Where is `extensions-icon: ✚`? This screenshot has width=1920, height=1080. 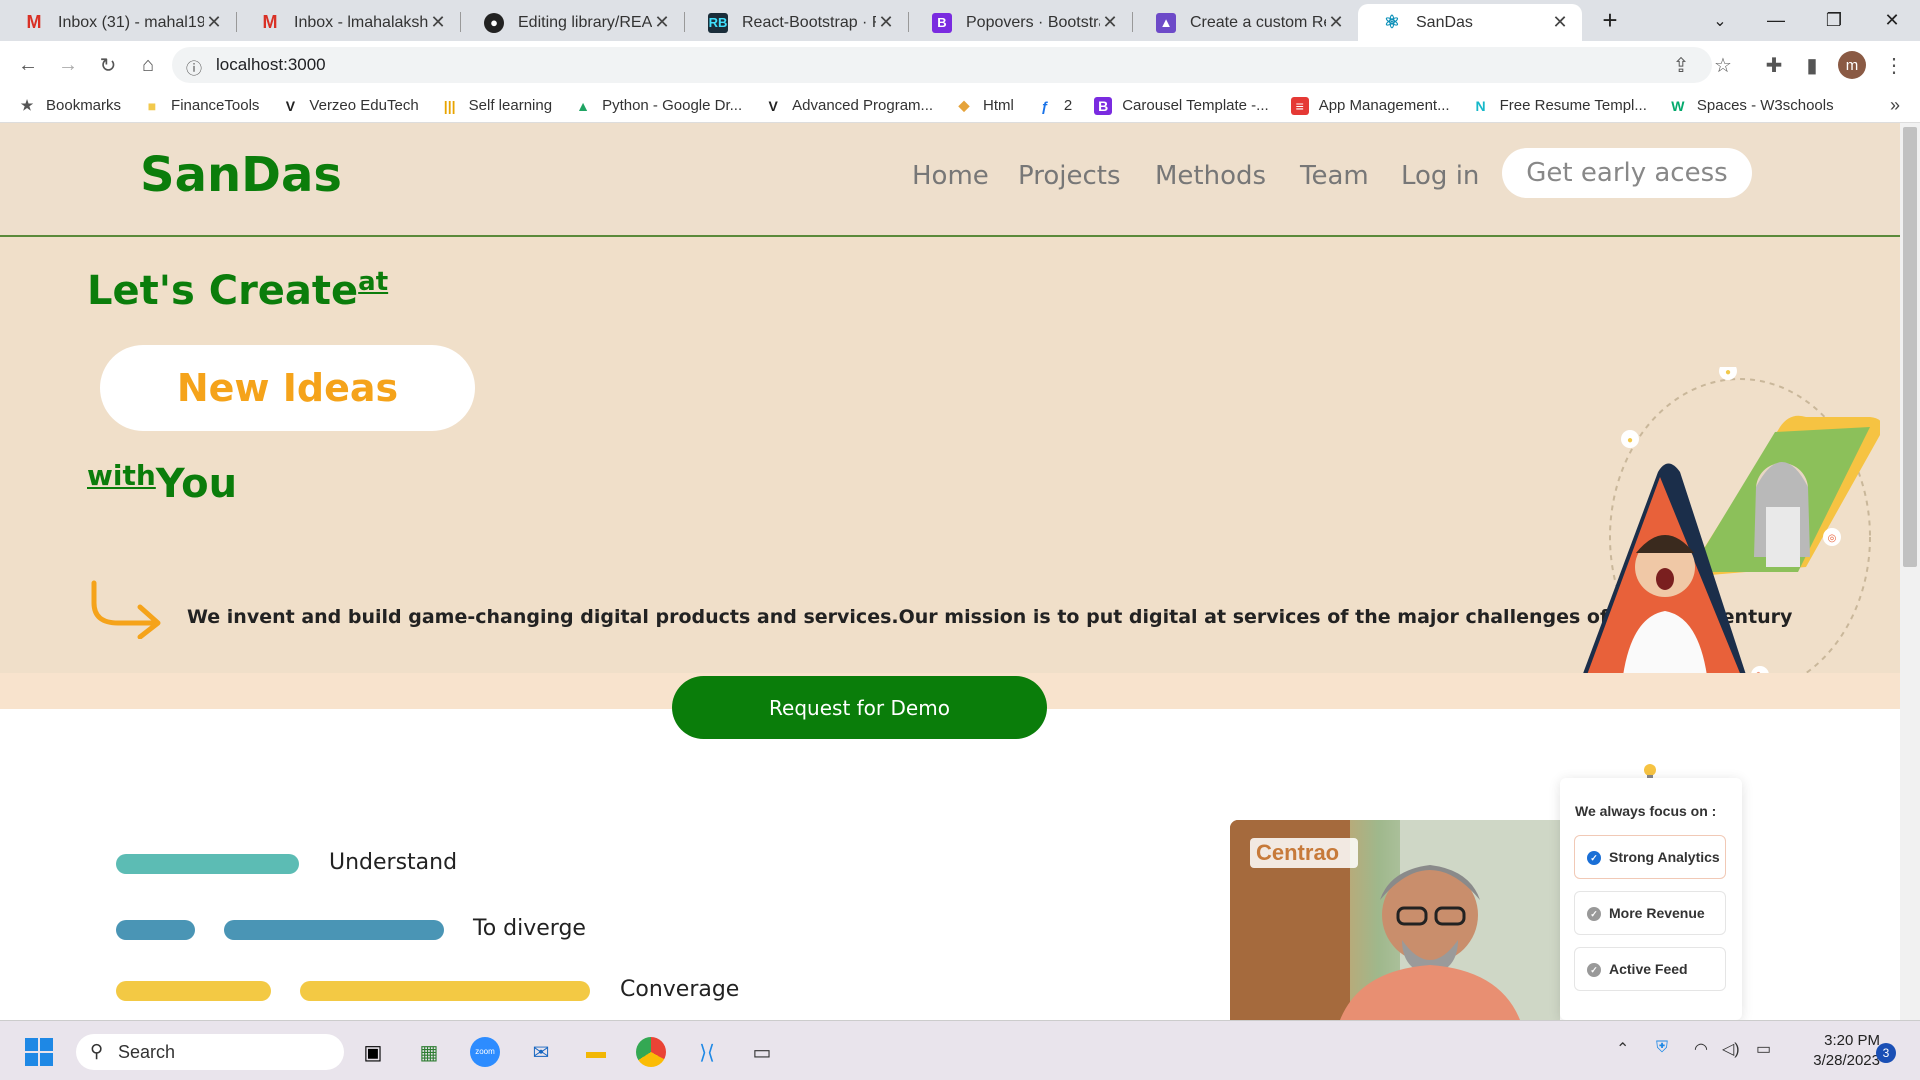
extensions-icon: ✚ is located at coordinates (1774, 65).